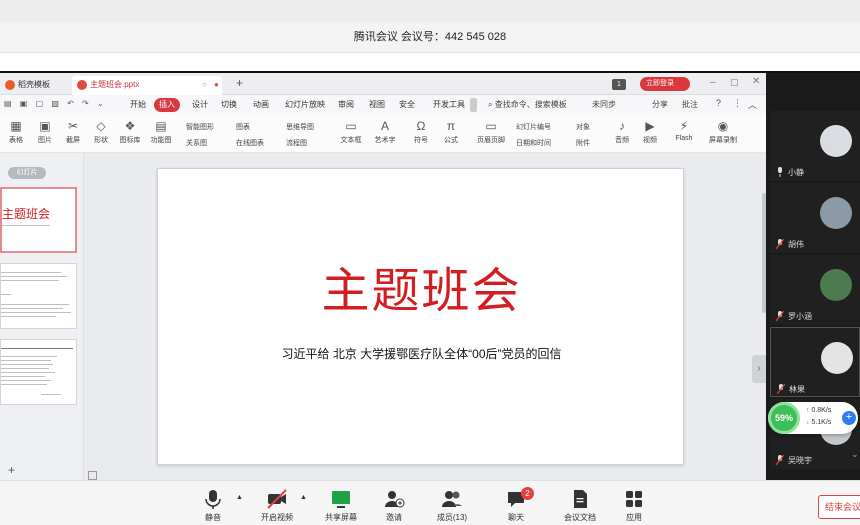 Image resolution: width=860 pixels, height=525 pixels. Describe the element at coordinates (250, 143) in the screenshot. I see `online-chart-button: 在线图表` at that location.